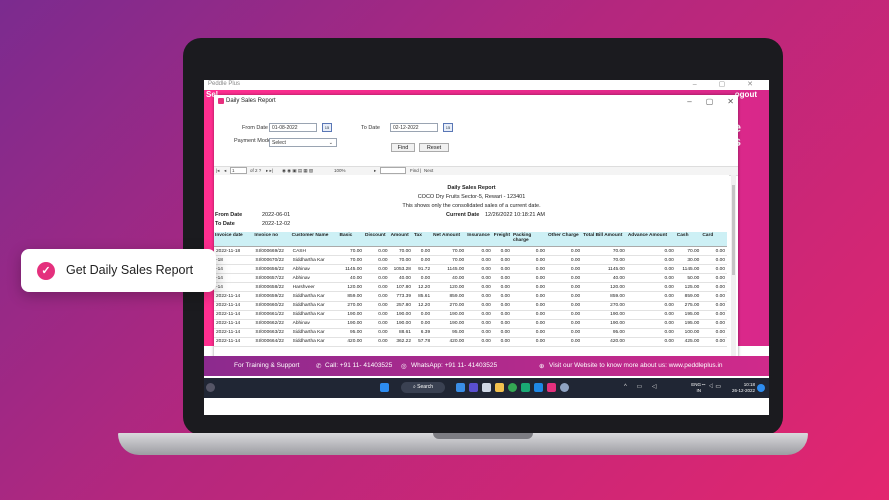 This screenshot has width=889, height=500. I want to click on peddle-plus-icon, so click(551, 387).